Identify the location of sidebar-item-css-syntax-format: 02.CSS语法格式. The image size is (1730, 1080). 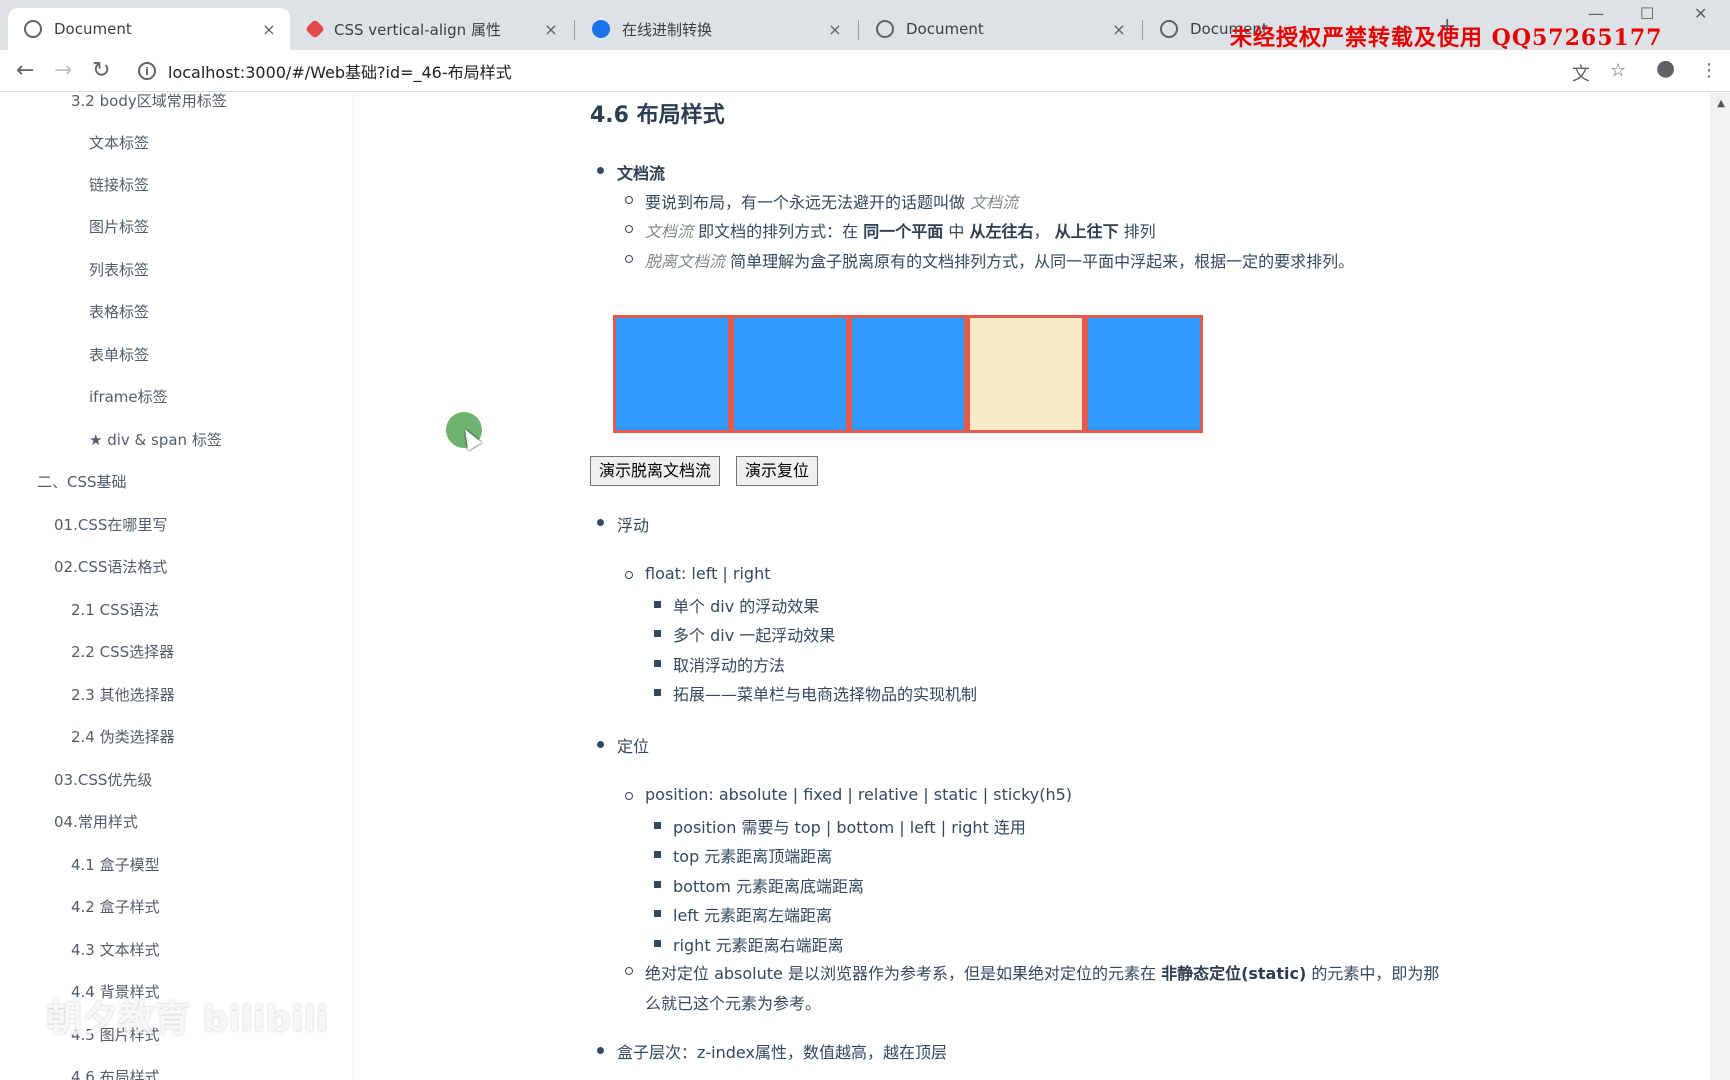
(110, 566).